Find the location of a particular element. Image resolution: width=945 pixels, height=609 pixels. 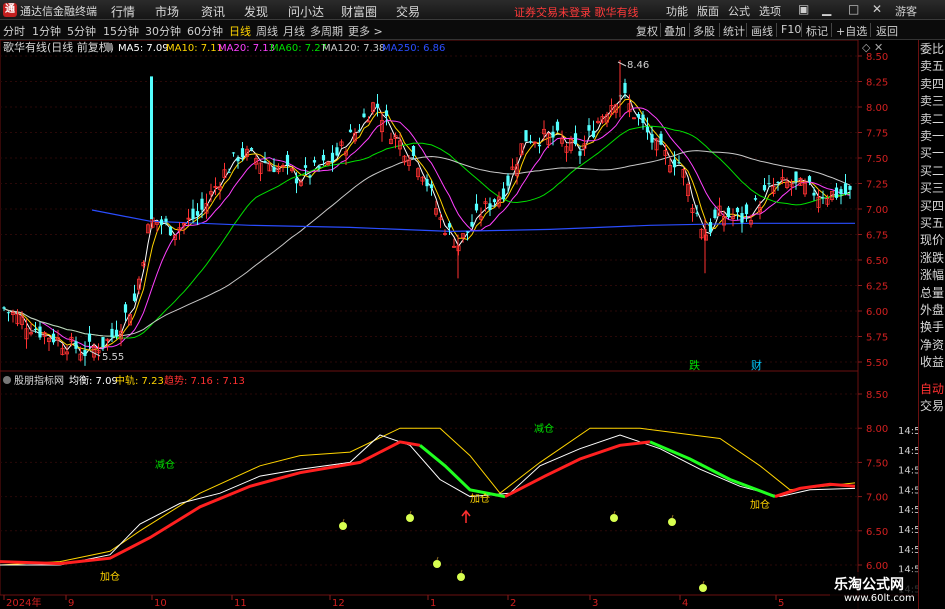

menu-trade: 交易 is located at coordinates (408, 11).